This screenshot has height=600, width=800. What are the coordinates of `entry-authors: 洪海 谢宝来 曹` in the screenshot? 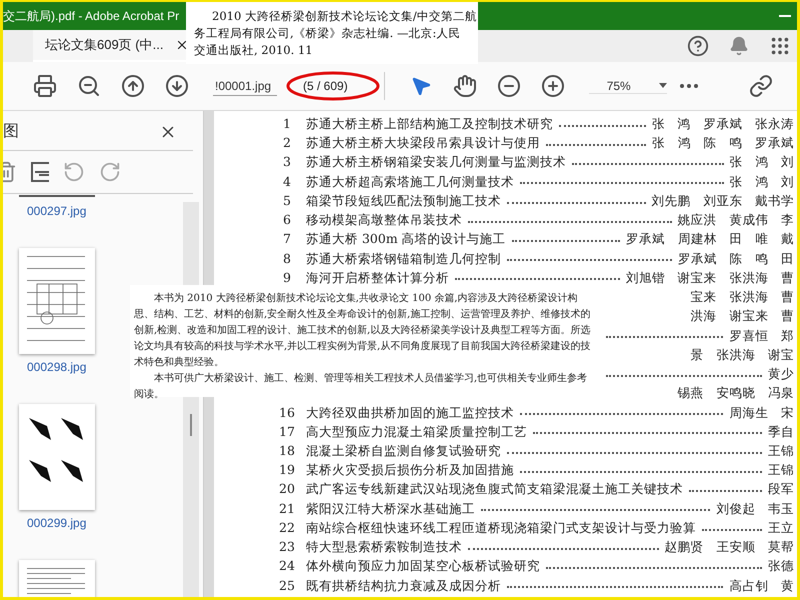 It's located at (742, 317).